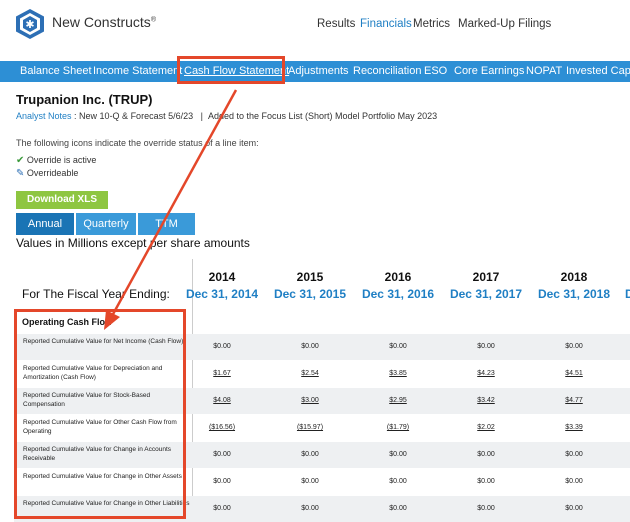 This screenshot has width=630, height=522. I want to click on annotation-arrow, so click(171, 209).